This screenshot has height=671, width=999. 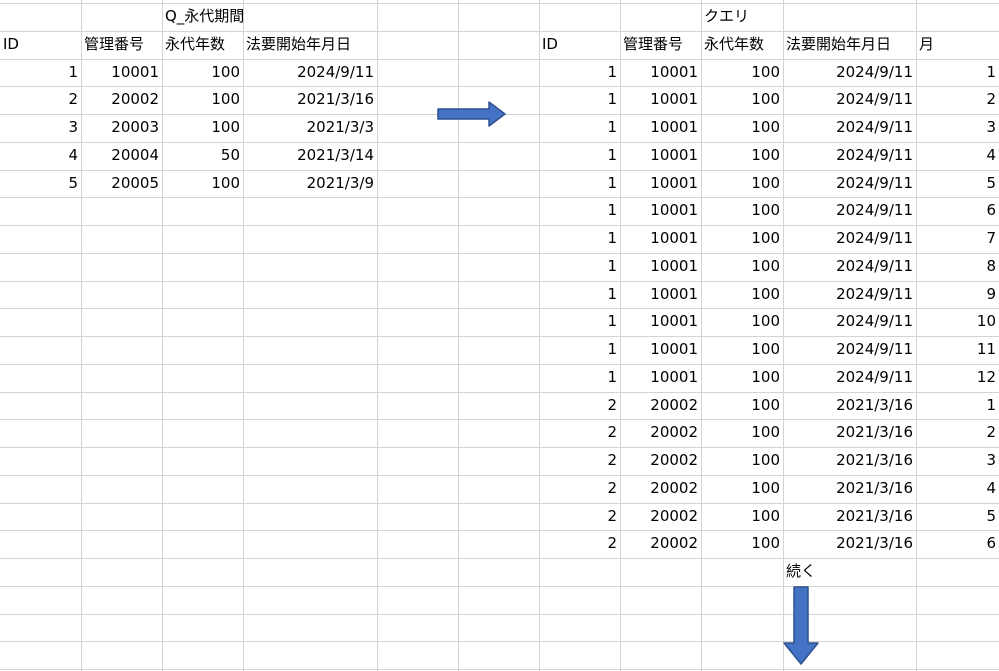 I want to click on left-data-cell: 1, so click(x=40, y=72).